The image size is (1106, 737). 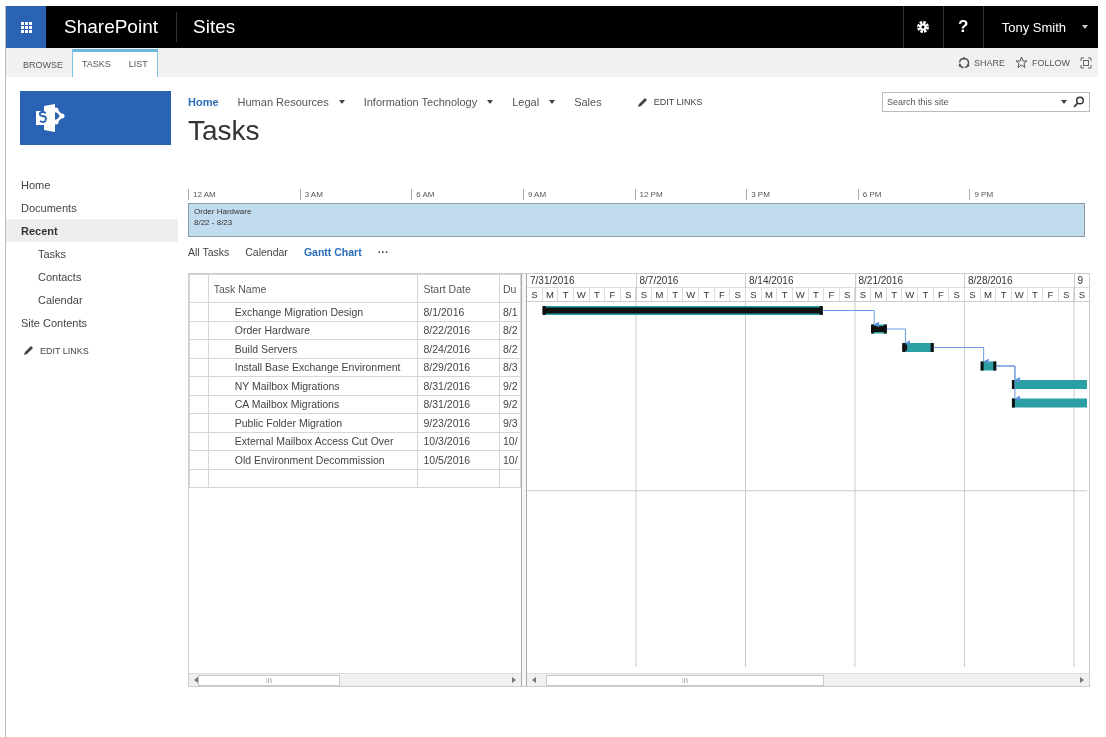 I want to click on timeline-tick-label: 3 AM, so click(x=355, y=194).